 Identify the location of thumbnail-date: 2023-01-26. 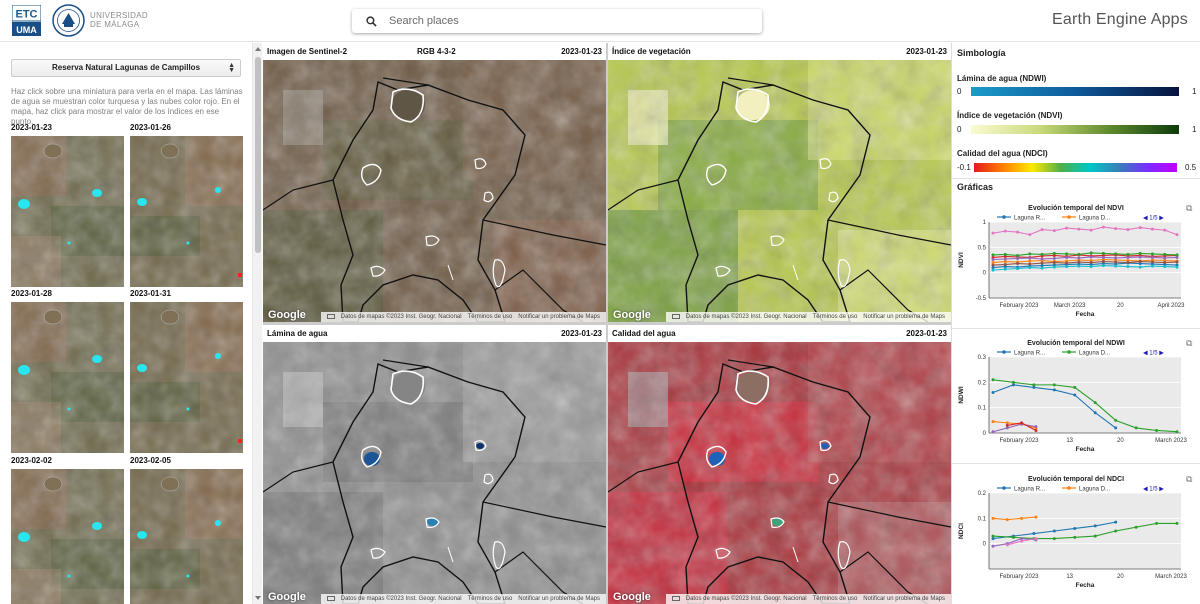
(150, 127).